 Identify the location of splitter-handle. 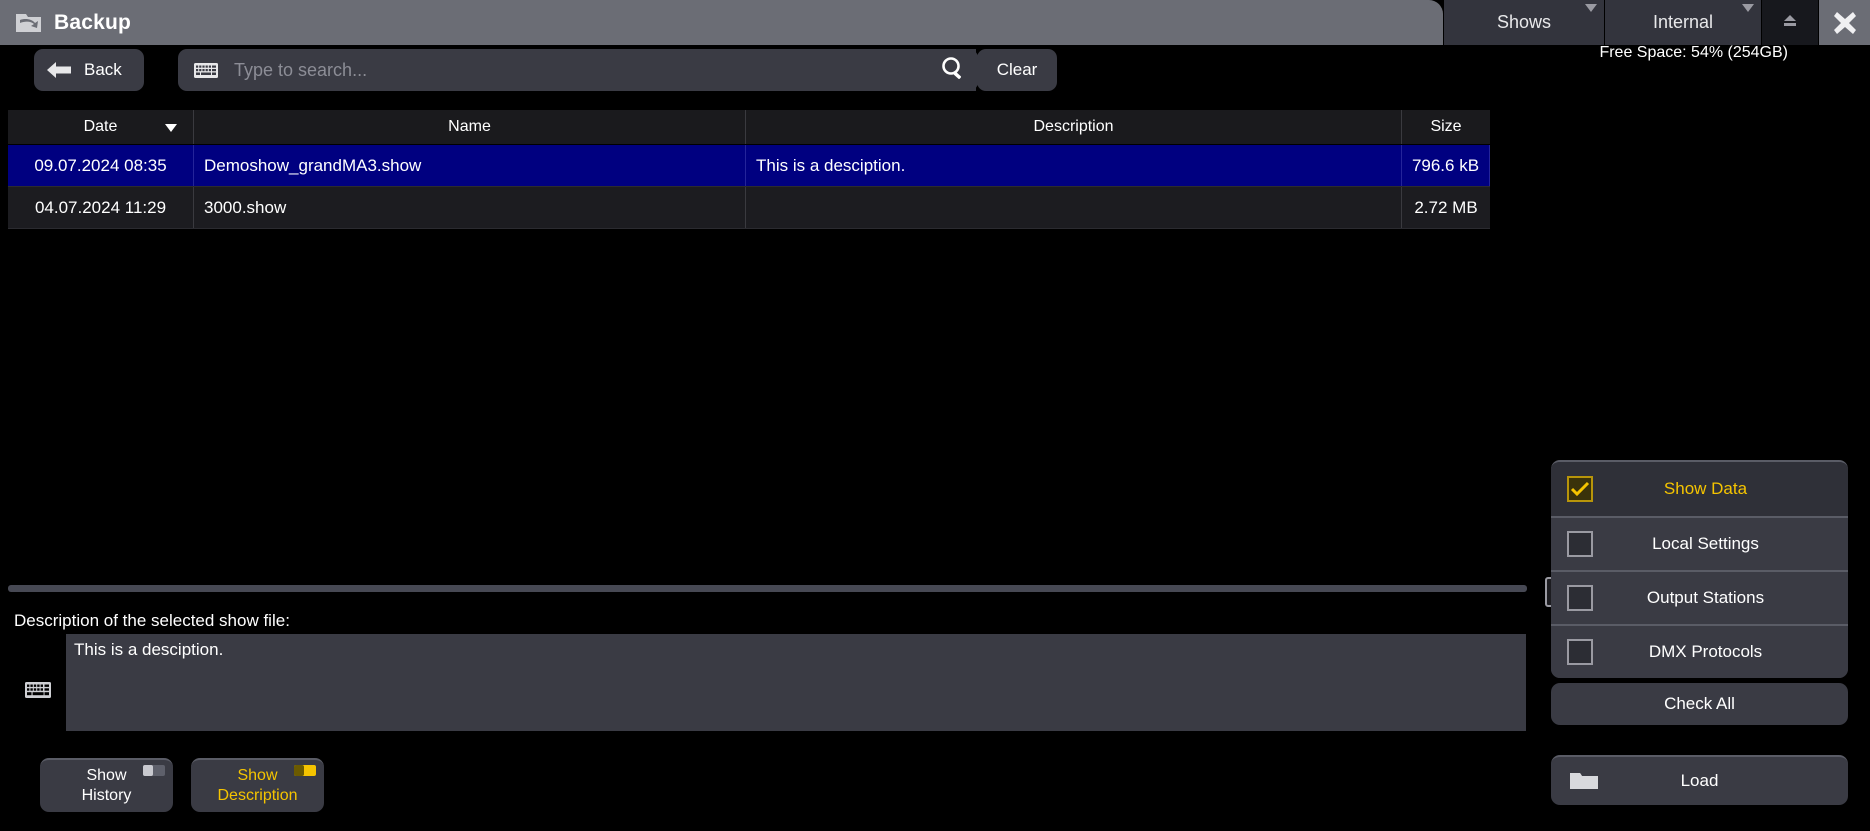
(767, 588).